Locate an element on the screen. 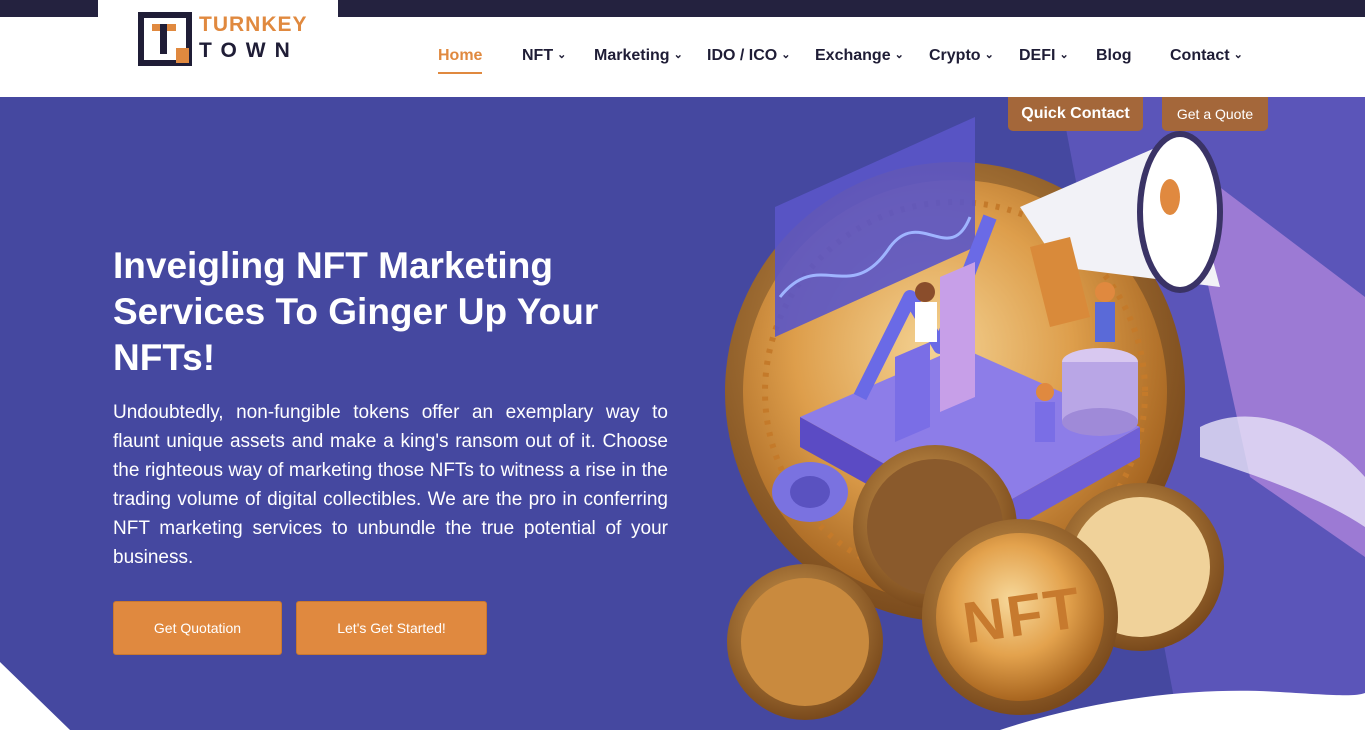 Image resolution: width=1365 pixels, height=730 pixels. nav-nft: NFT ⌄ is located at coordinates (544, 56).